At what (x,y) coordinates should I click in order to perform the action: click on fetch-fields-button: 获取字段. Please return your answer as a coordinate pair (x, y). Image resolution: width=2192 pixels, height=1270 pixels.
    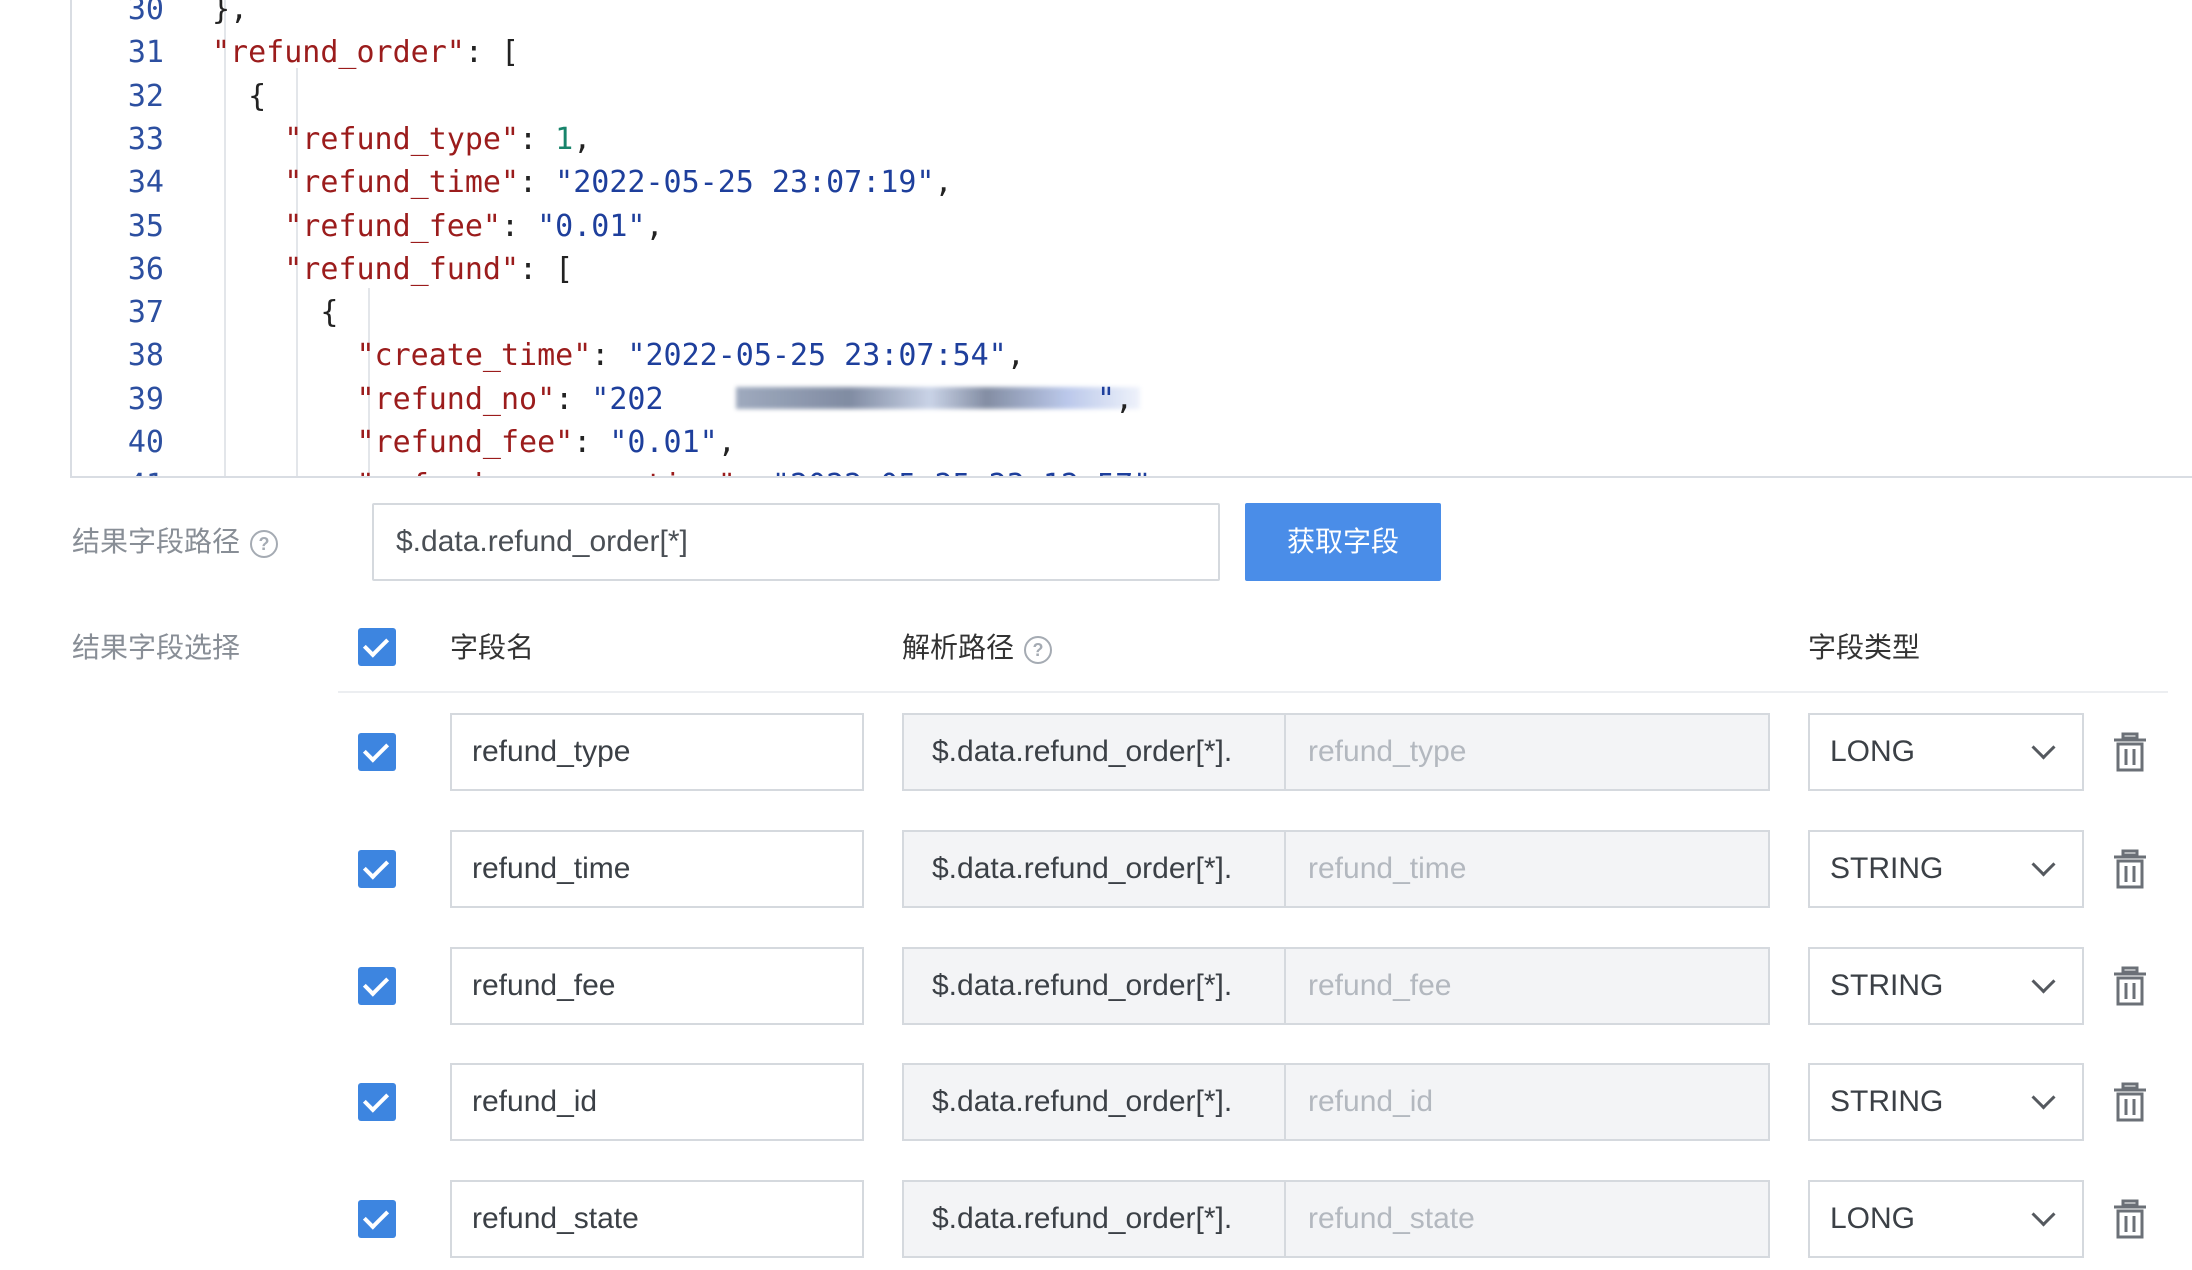
    Looking at the image, I should click on (1343, 542).